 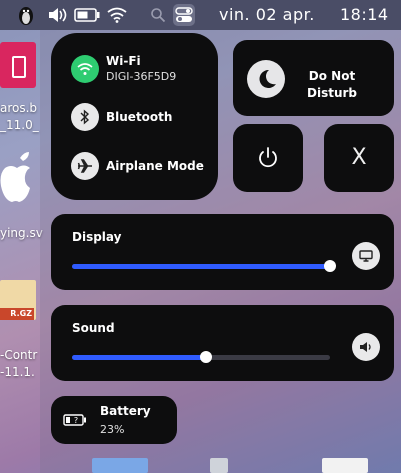 I want to click on sound-settings-button, so click(x=366, y=347).